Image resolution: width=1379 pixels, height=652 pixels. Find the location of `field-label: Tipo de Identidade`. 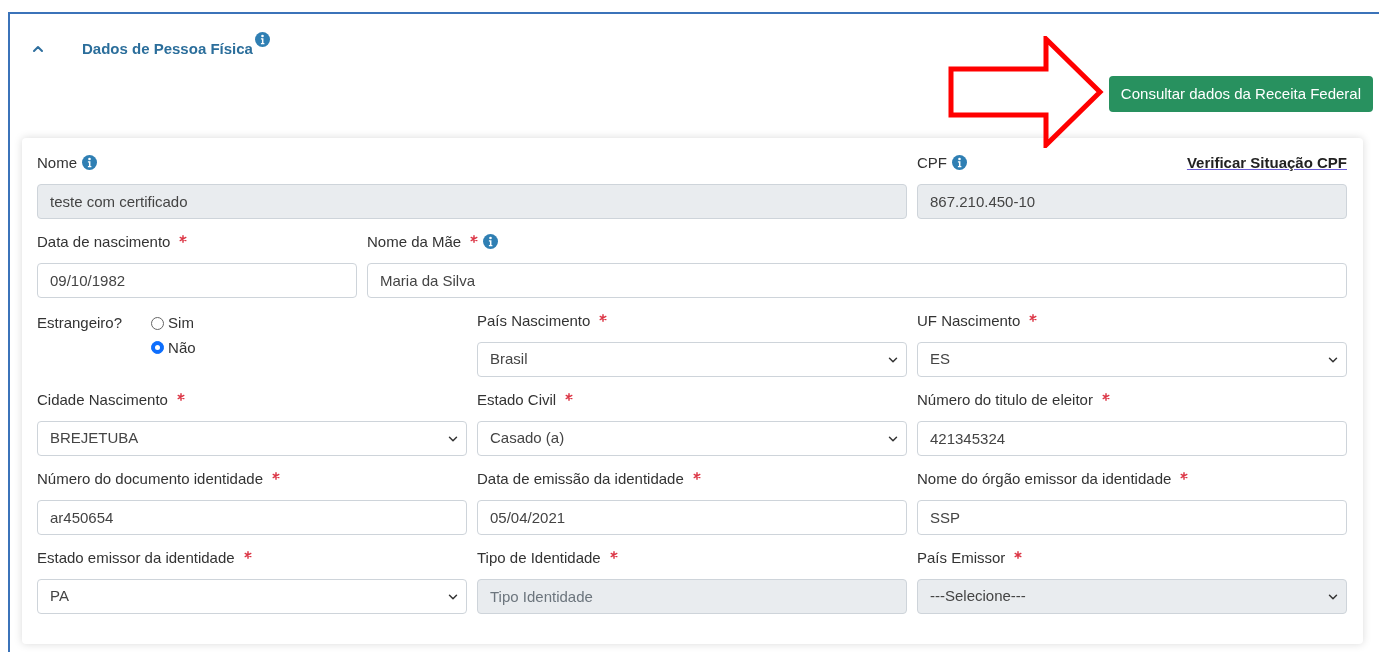

field-label: Tipo de Identidade is located at coordinates (539, 557).